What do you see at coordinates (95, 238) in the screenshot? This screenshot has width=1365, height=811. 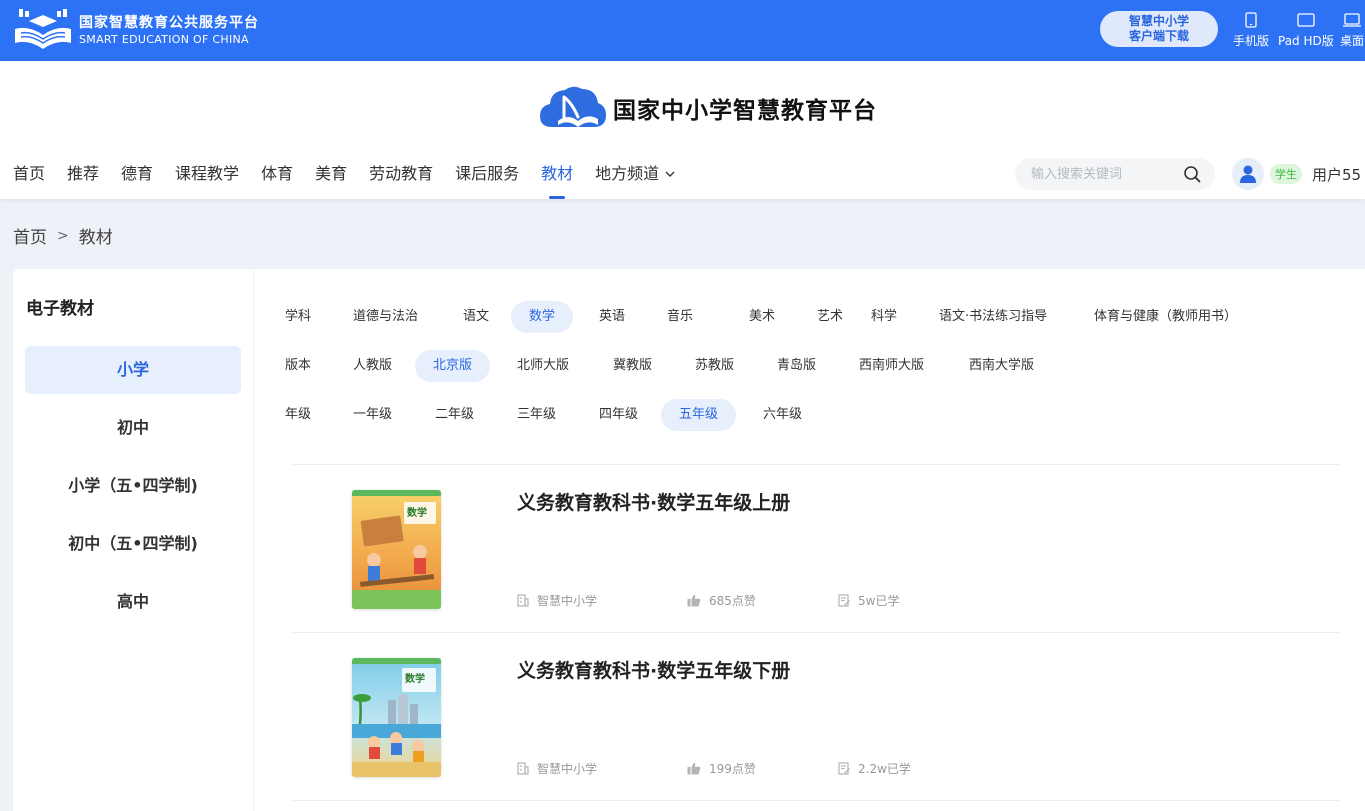 I see `breadcrumb-current: 教材` at bounding box center [95, 238].